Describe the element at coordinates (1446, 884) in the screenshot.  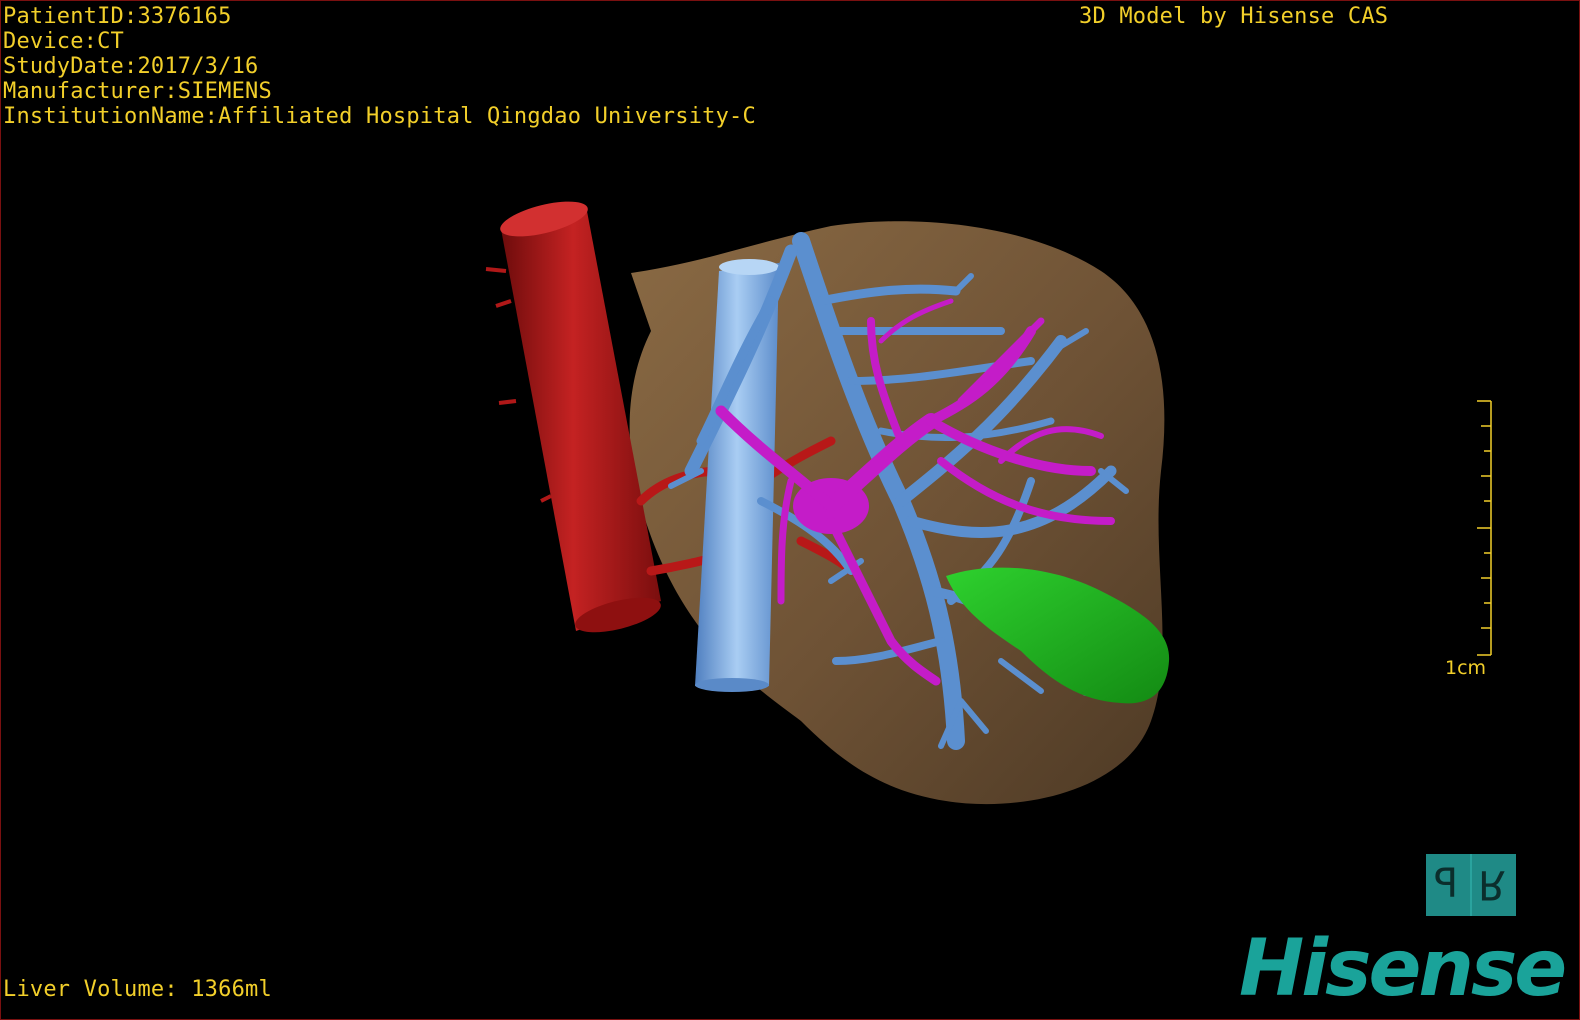
I see `orientation-letter-left: P` at that location.